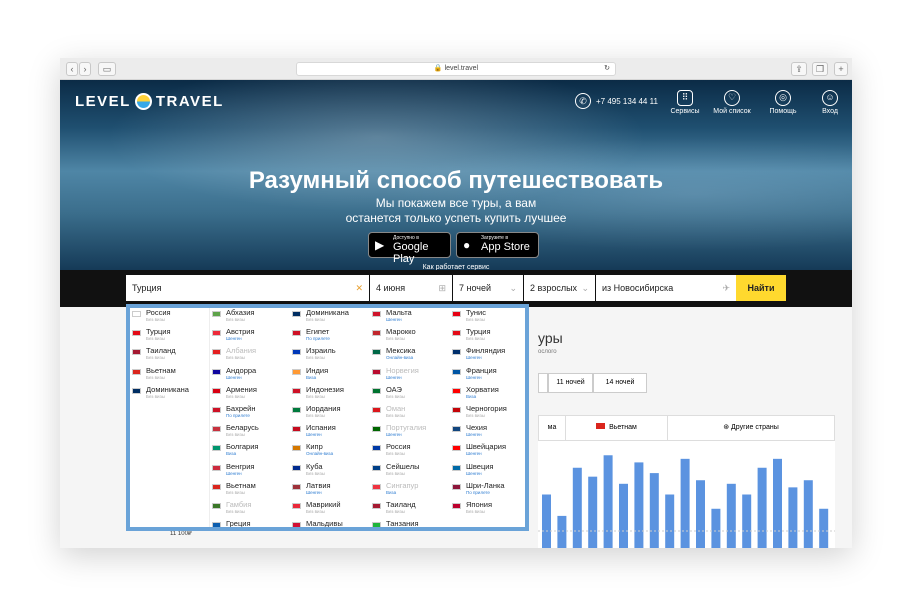 The height and width of the screenshot is (607, 912). Describe the element at coordinates (410, 375) in the screenshot. I see `country-option: Норвегия Шенген` at that location.